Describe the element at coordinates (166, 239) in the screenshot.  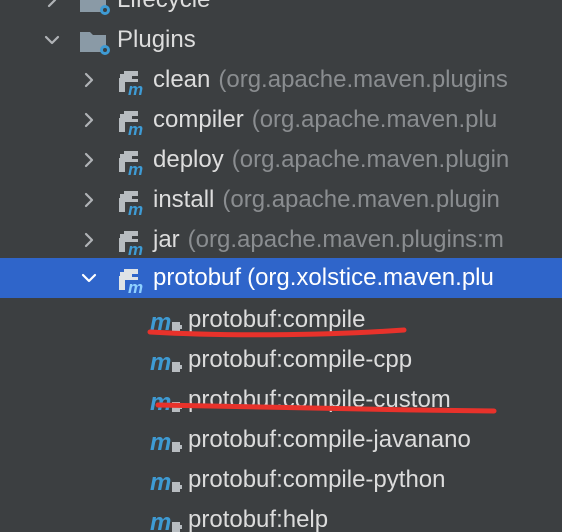
I see `plugin-name: jar` at that location.